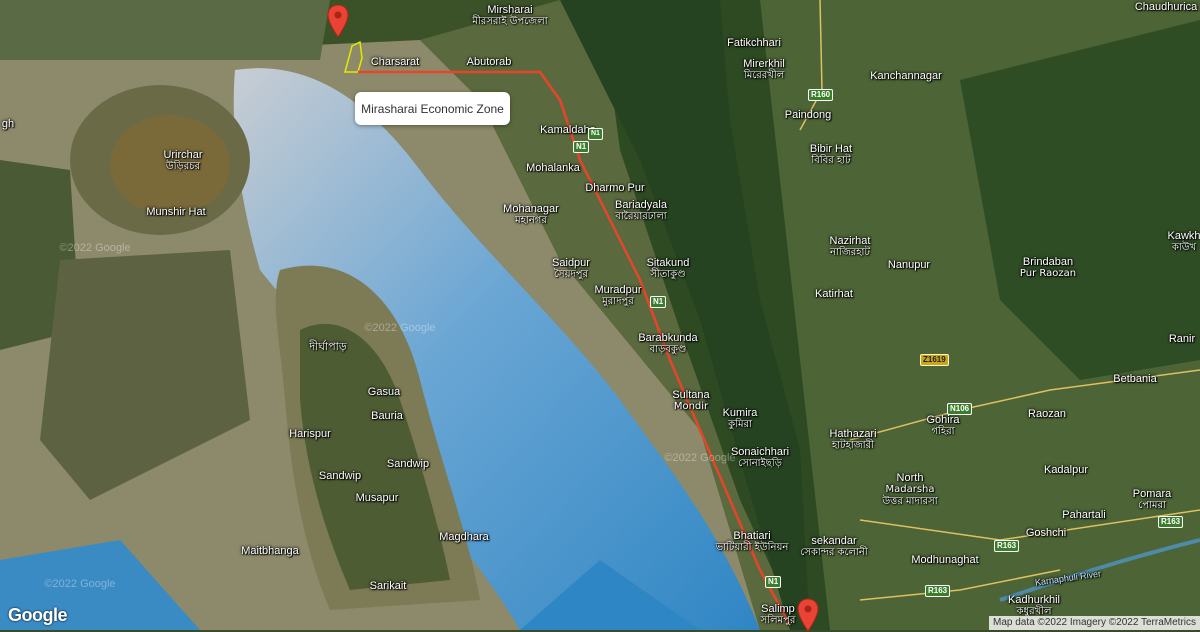 Image resolution: width=1200 pixels, height=632 pixels. I want to click on google-logo: Google, so click(38, 615).